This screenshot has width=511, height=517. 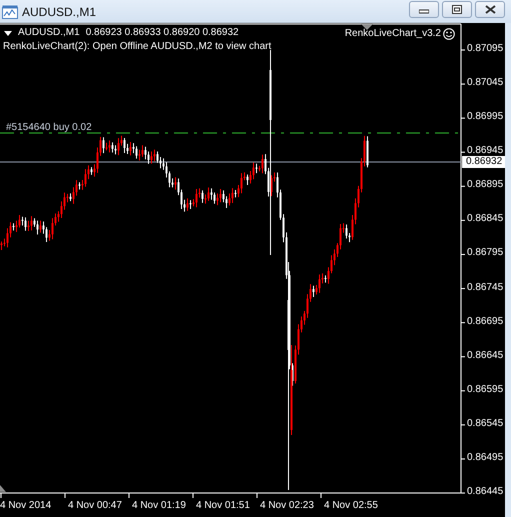 What do you see at coordinates (485, 424) in the screenshot?
I see `price-axis-label: 0.86545` at bounding box center [485, 424].